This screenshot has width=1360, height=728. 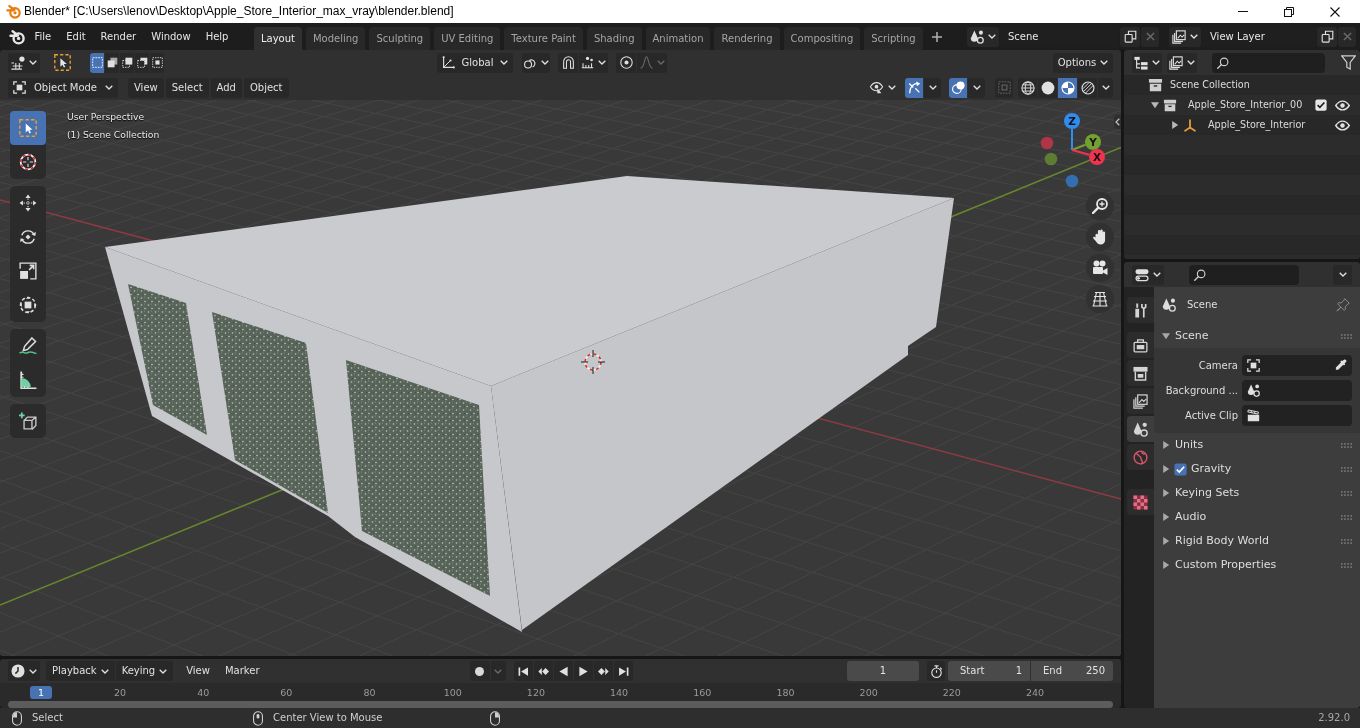 What do you see at coordinates (47, 718) in the screenshot?
I see `status-hint: Select` at bounding box center [47, 718].